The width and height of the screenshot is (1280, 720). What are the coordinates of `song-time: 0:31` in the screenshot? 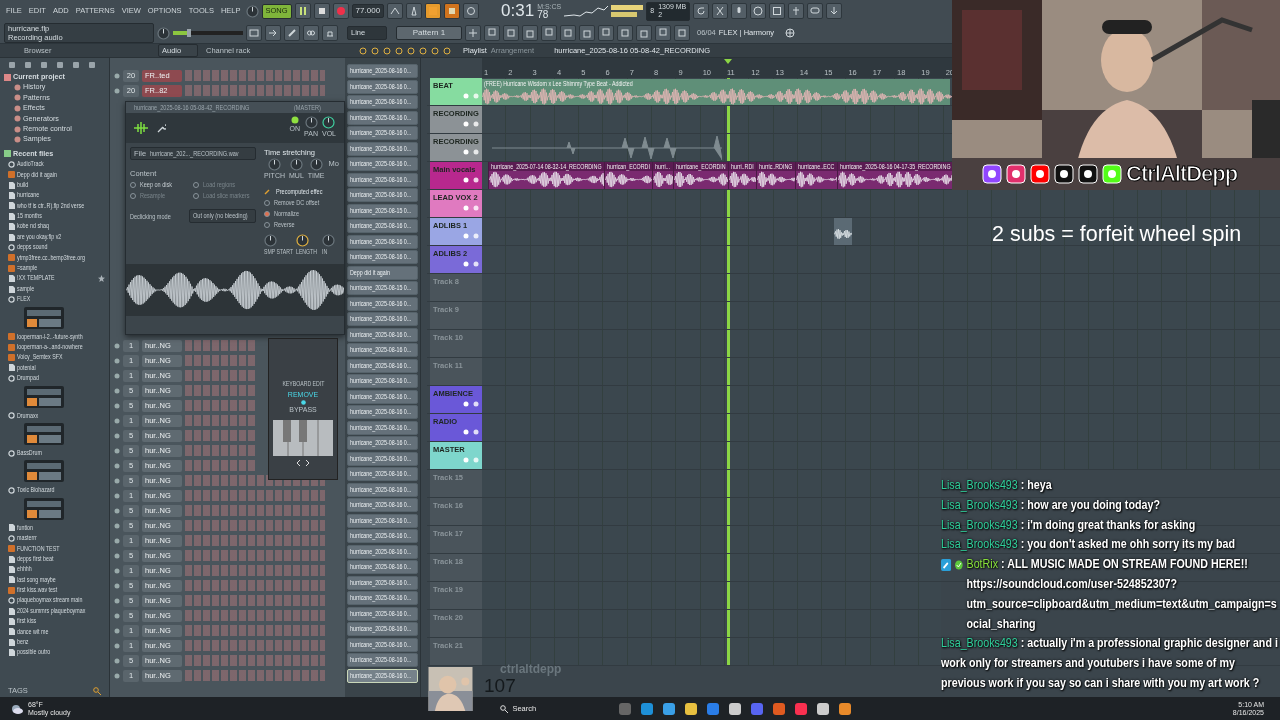 It's located at (518, 11).